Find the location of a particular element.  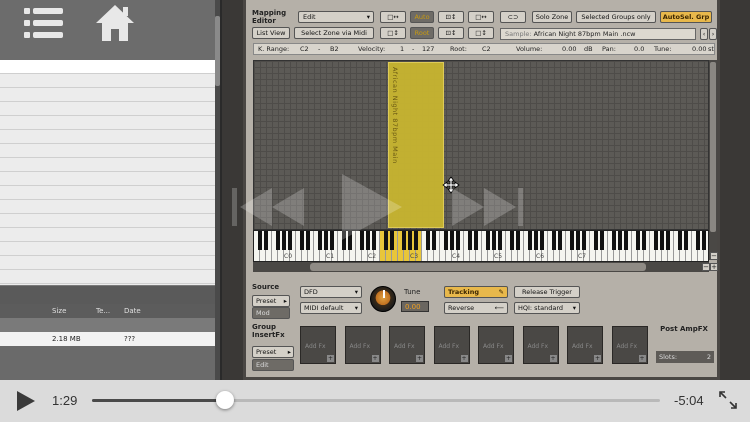

zone-move-button: □↔ is located at coordinates (481, 17).